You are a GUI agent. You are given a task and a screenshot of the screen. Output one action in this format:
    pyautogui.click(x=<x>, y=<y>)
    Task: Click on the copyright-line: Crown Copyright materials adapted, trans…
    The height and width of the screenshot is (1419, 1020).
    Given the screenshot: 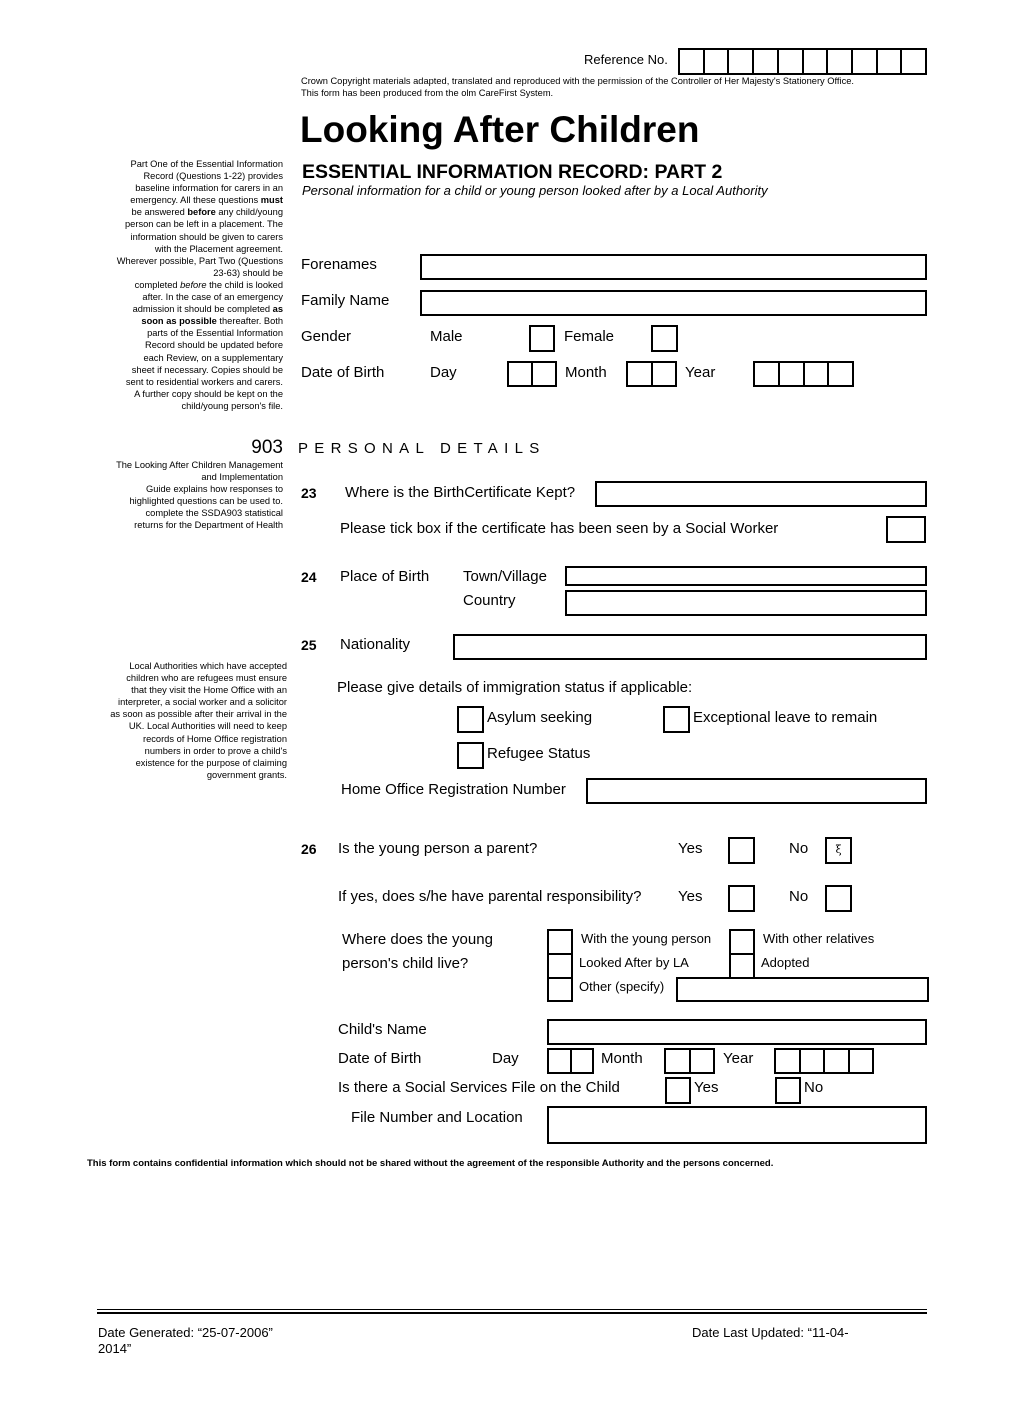 What is the action you would take?
    pyautogui.click(x=577, y=81)
    